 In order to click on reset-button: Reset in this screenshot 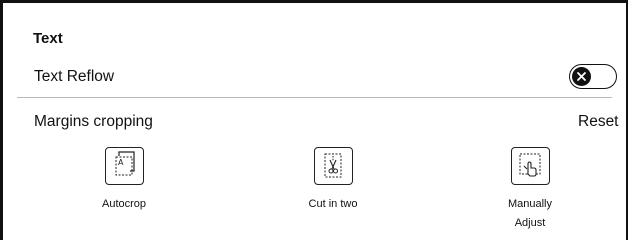, I will do `click(598, 122)`.